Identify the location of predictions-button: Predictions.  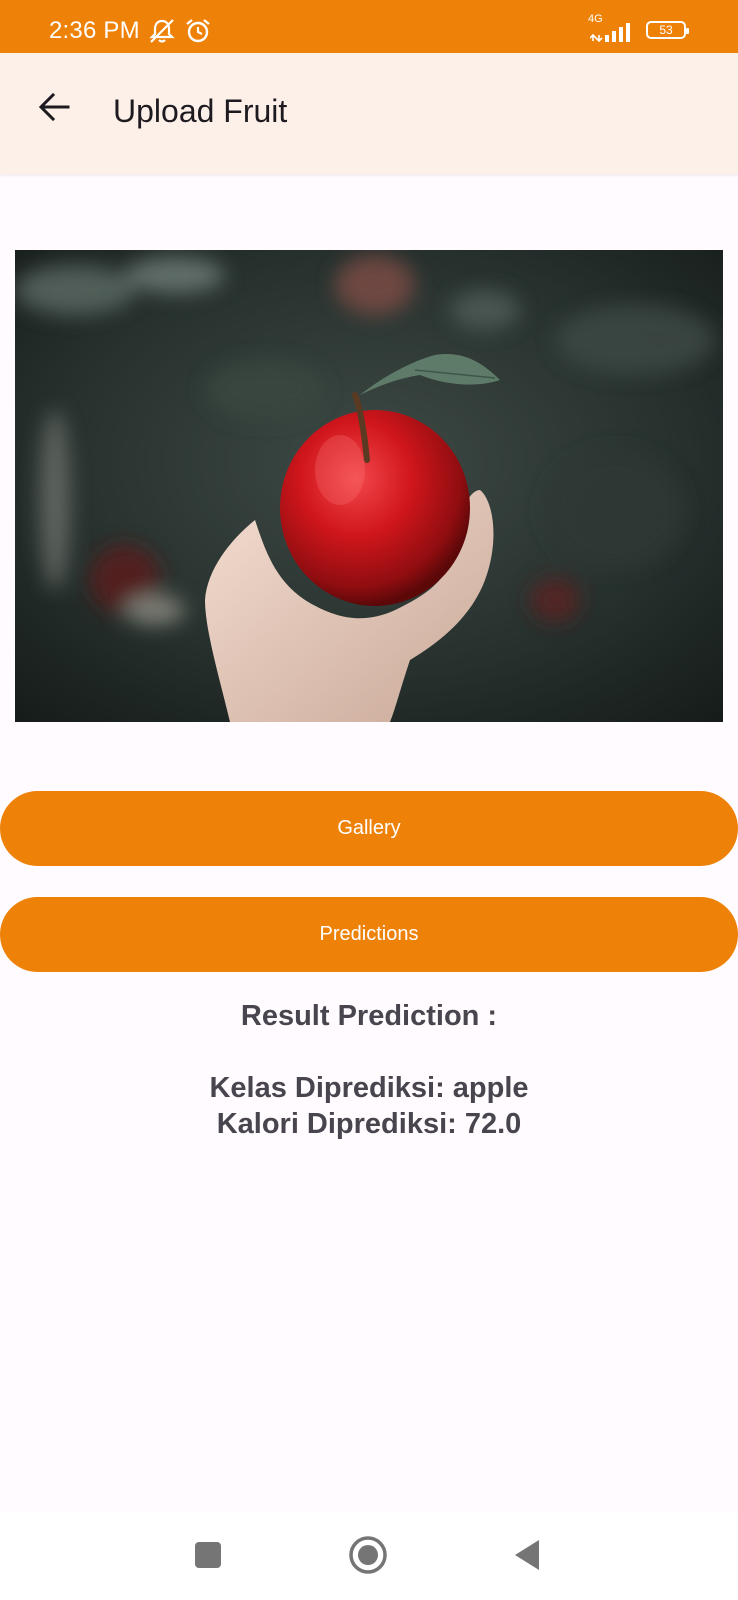
(369, 934).